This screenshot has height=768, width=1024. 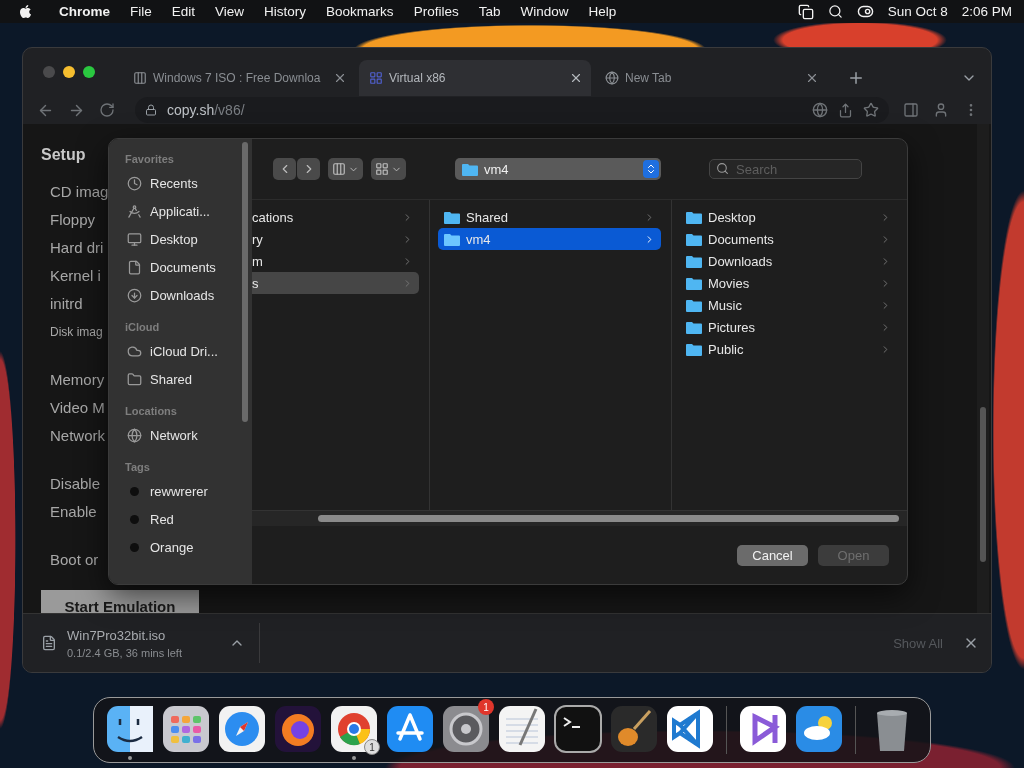 I want to click on location-popup: vm4, so click(x=558, y=169).